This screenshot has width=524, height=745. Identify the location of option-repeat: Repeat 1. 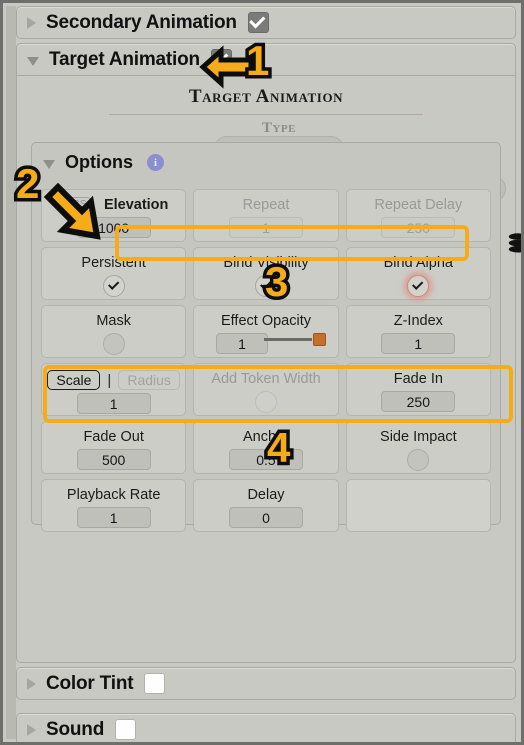
(266, 215).